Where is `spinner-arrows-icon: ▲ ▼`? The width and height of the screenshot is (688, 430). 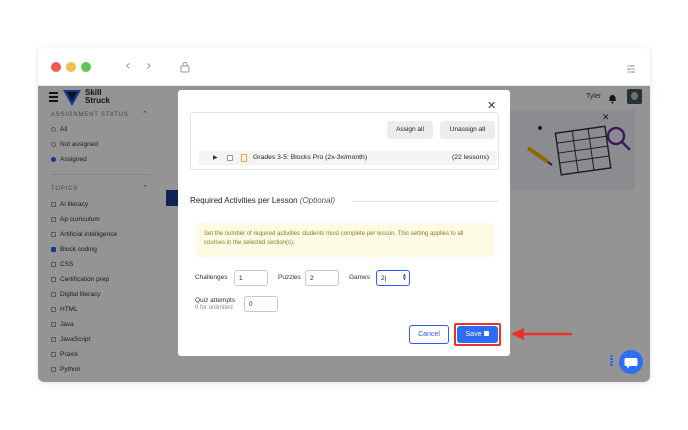 spinner-arrows-icon: ▲ ▼ is located at coordinates (404, 277).